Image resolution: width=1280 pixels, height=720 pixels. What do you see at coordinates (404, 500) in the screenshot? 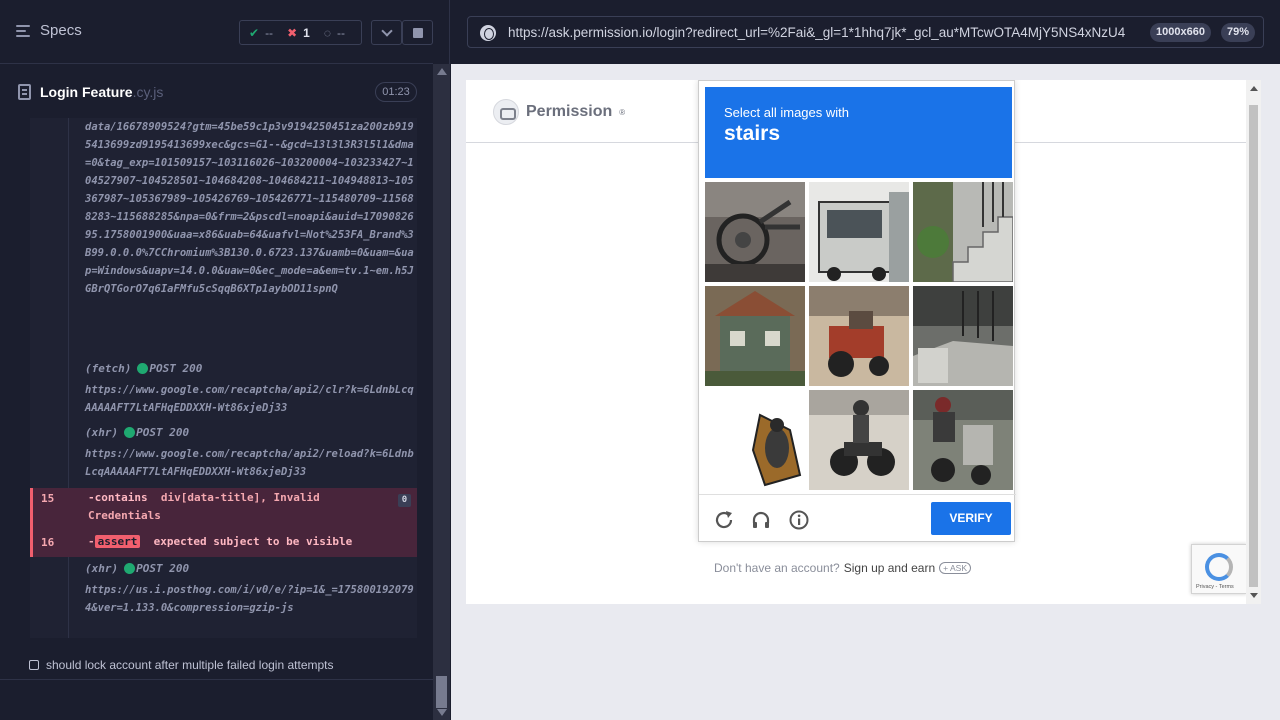
I see `element-count-badge: 0` at bounding box center [404, 500].